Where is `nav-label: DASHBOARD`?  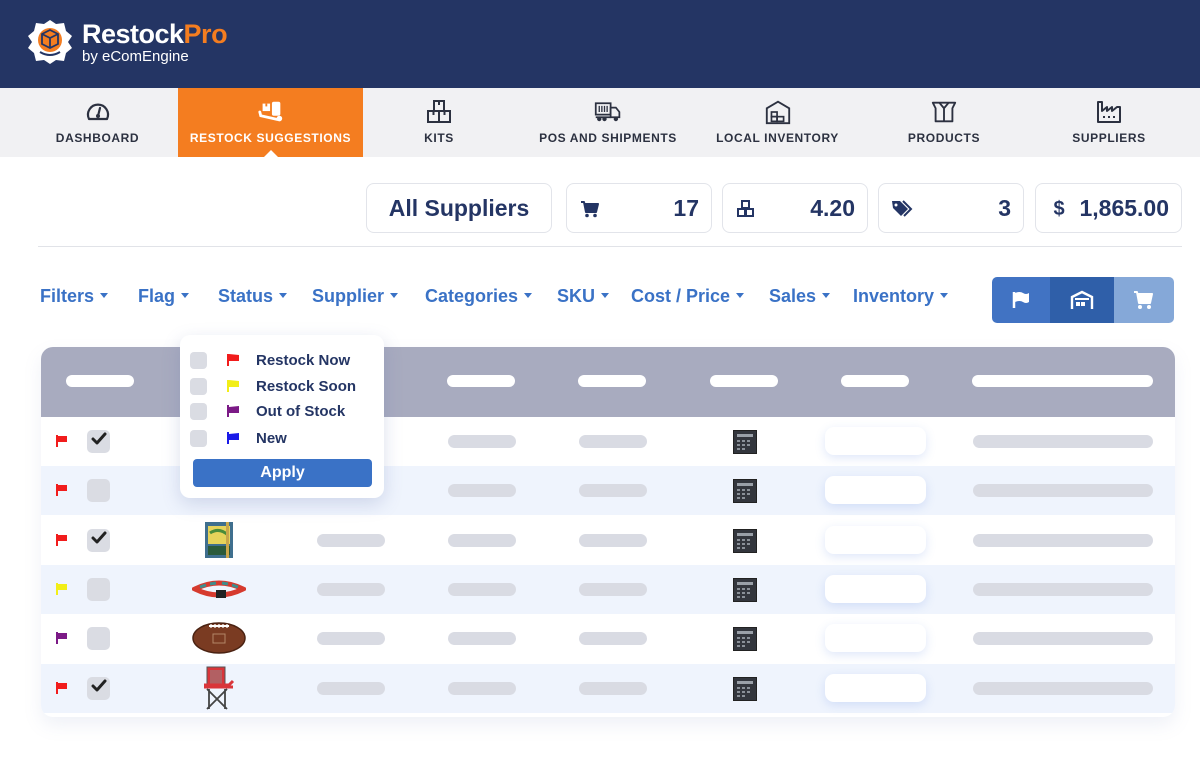
nav-label: DASHBOARD is located at coordinates (97, 138).